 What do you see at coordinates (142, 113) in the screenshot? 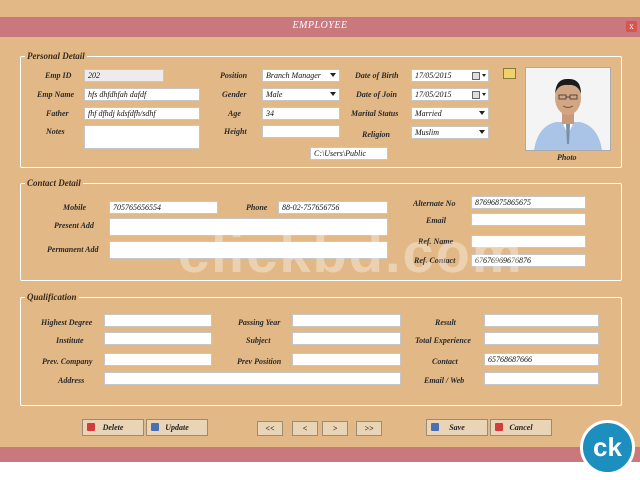
I see `father-field: fhf dfhdj kdsfdfh/sdhf` at bounding box center [142, 113].